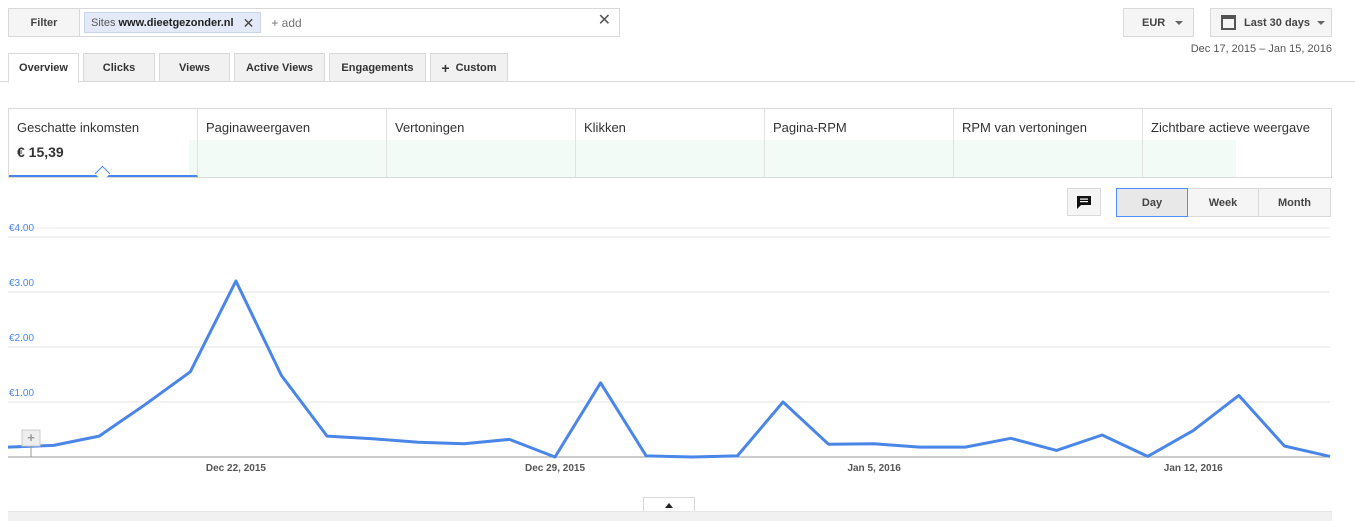  I want to click on y-tick-label: €1.00, so click(21, 393).